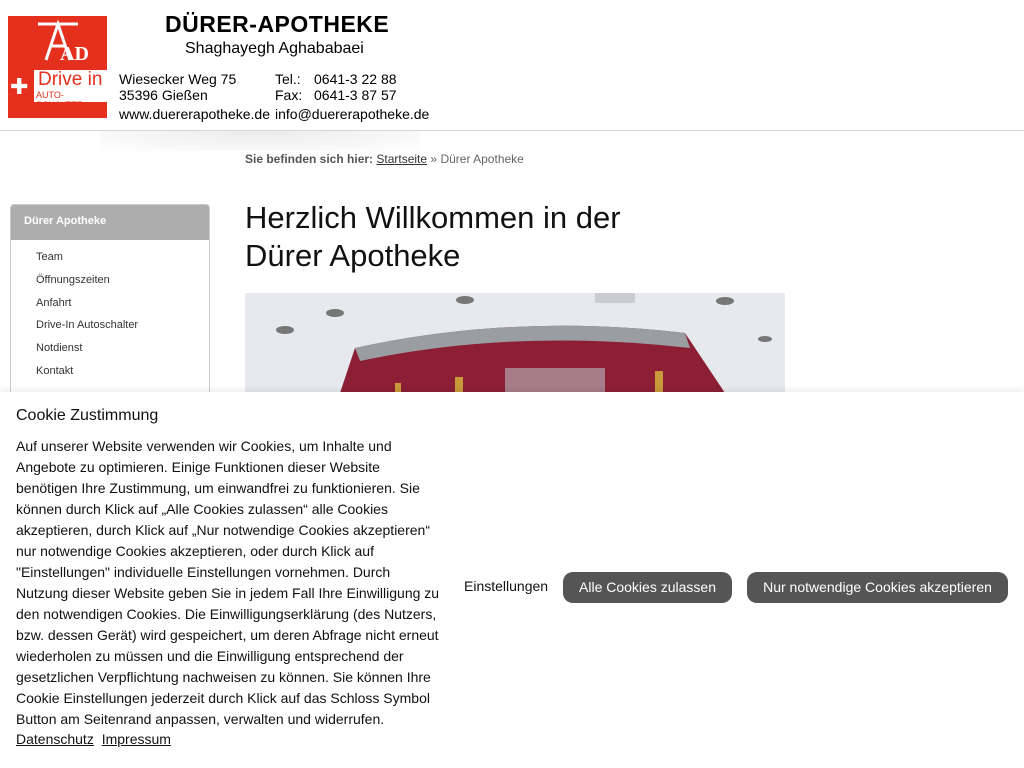 The width and height of the screenshot is (1024, 768). I want to click on address-city: 35396 Gießen, so click(163, 95).